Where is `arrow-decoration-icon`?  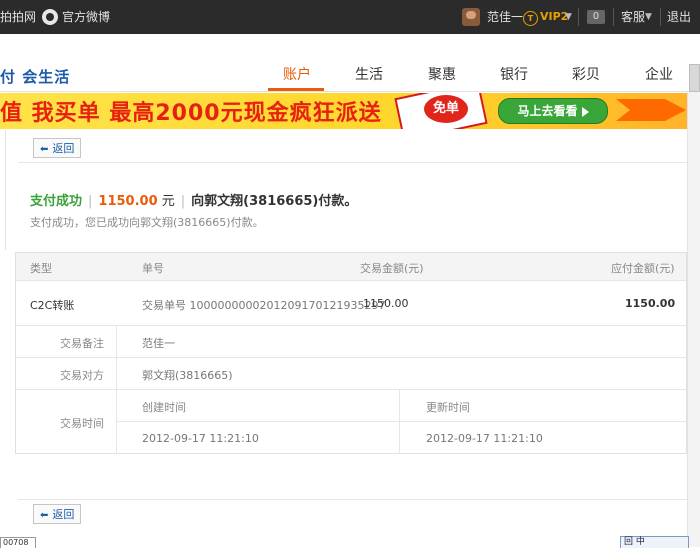
arrow-decoration-icon is located at coordinates (651, 110).